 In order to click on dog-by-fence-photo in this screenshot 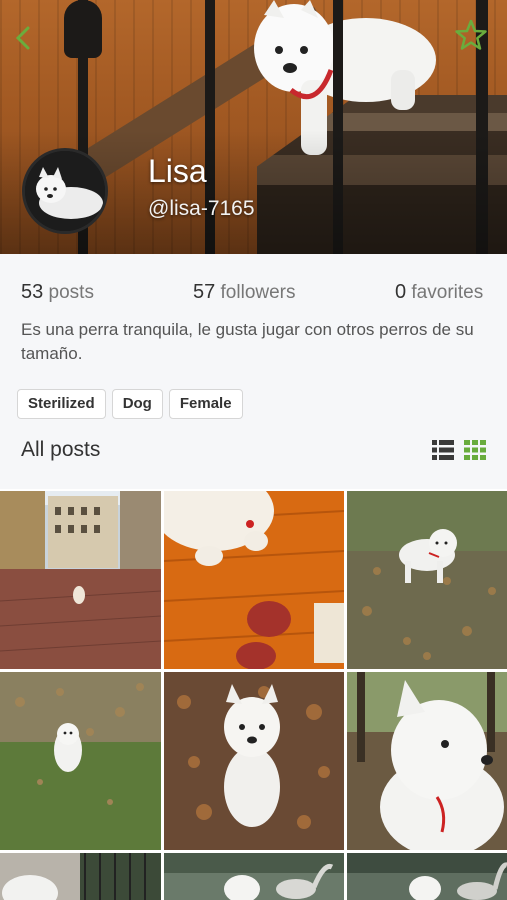, I will do `click(80, 876)`.